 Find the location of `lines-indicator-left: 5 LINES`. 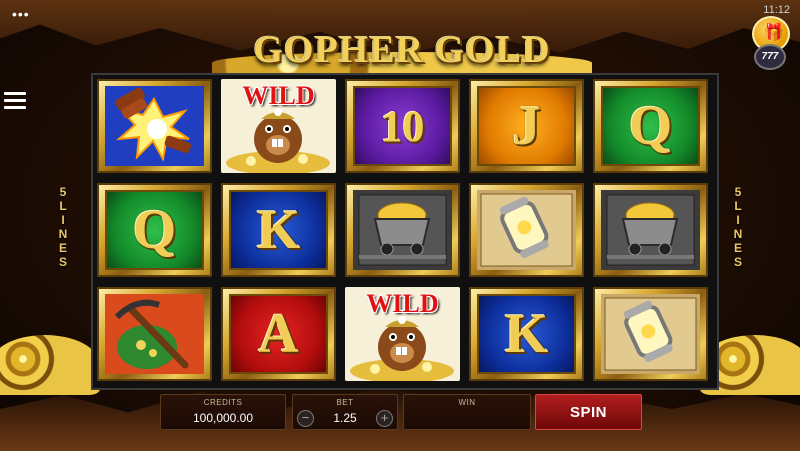

lines-indicator-left: 5 LINES is located at coordinates (63, 227).